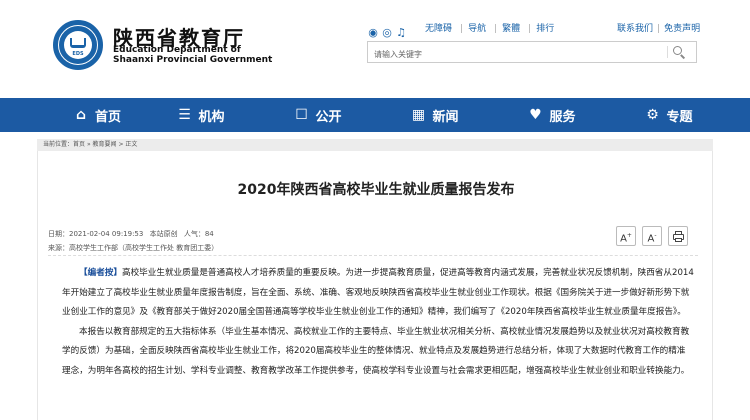 The image size is (750, 420). I want to click on article-date: 日期：2021-02-04 09:19:53, so click(96, 234).